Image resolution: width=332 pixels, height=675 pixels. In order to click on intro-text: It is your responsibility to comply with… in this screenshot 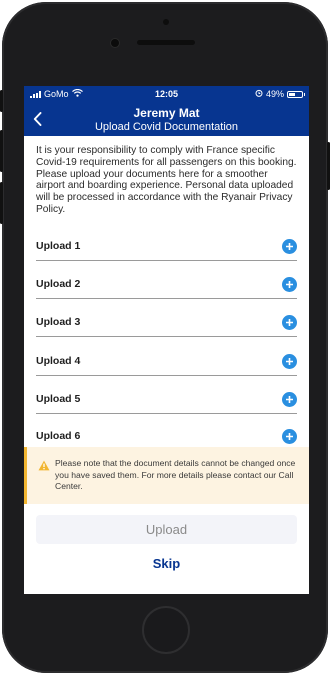, I will do `click(166, 180)`.